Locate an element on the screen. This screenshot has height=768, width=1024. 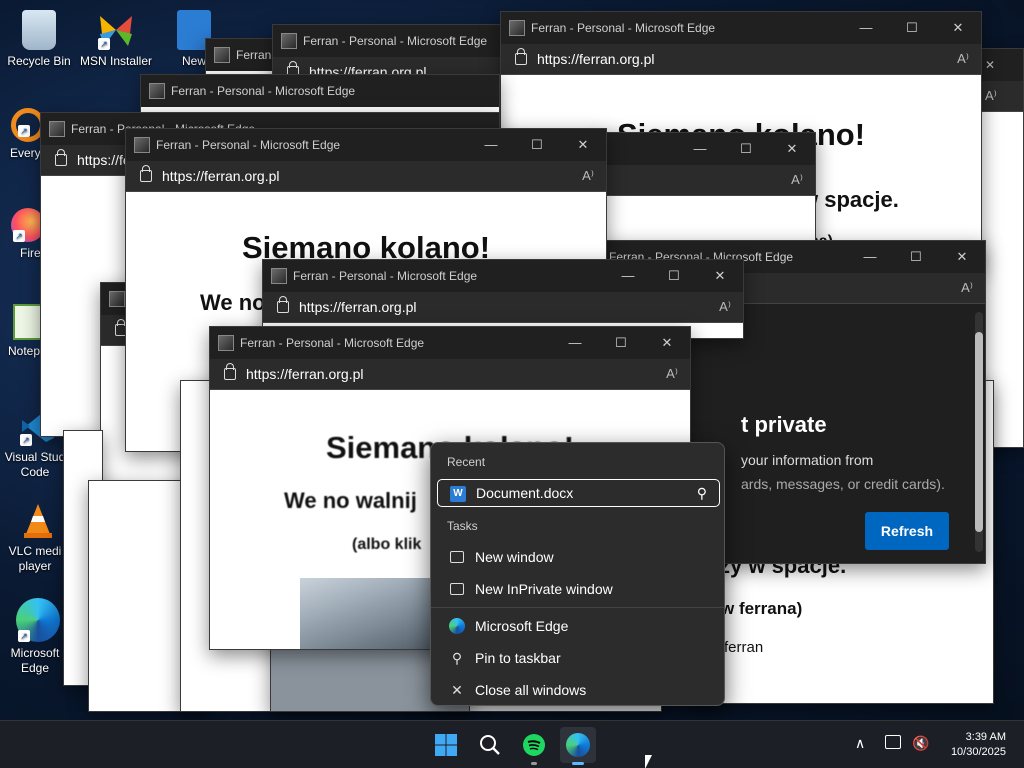
network-icon is located at coordinates (893, 742).